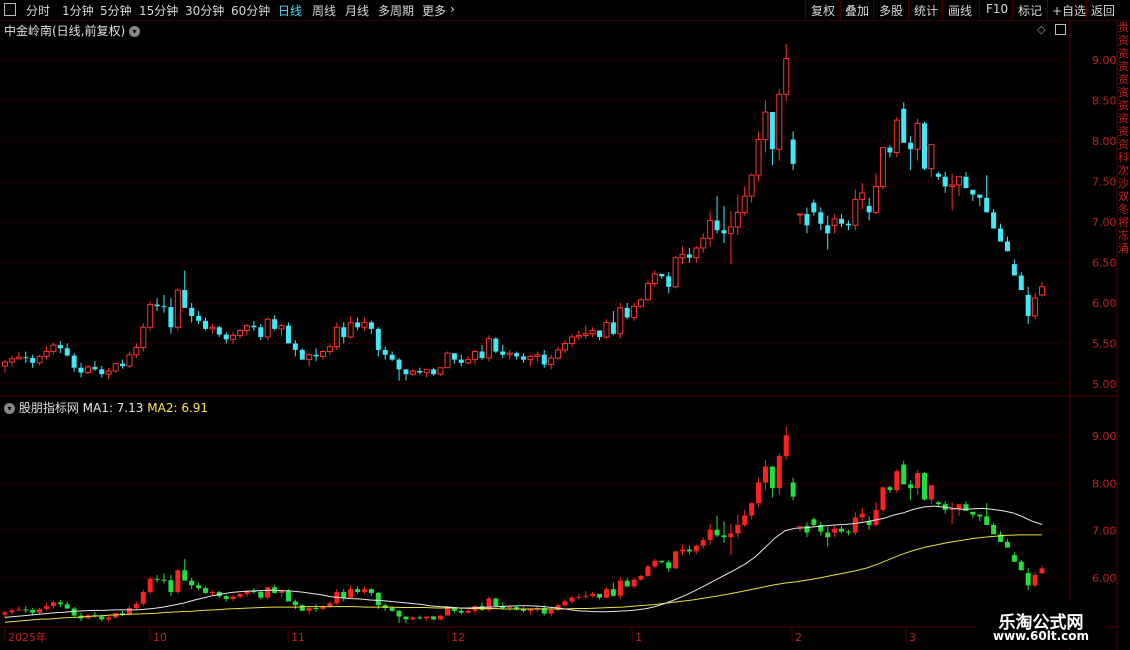  What do you see at coordinates (27, 637) in the screenshot?
I see `x-tick-label: 2025年` at bounding box center [27, 637].